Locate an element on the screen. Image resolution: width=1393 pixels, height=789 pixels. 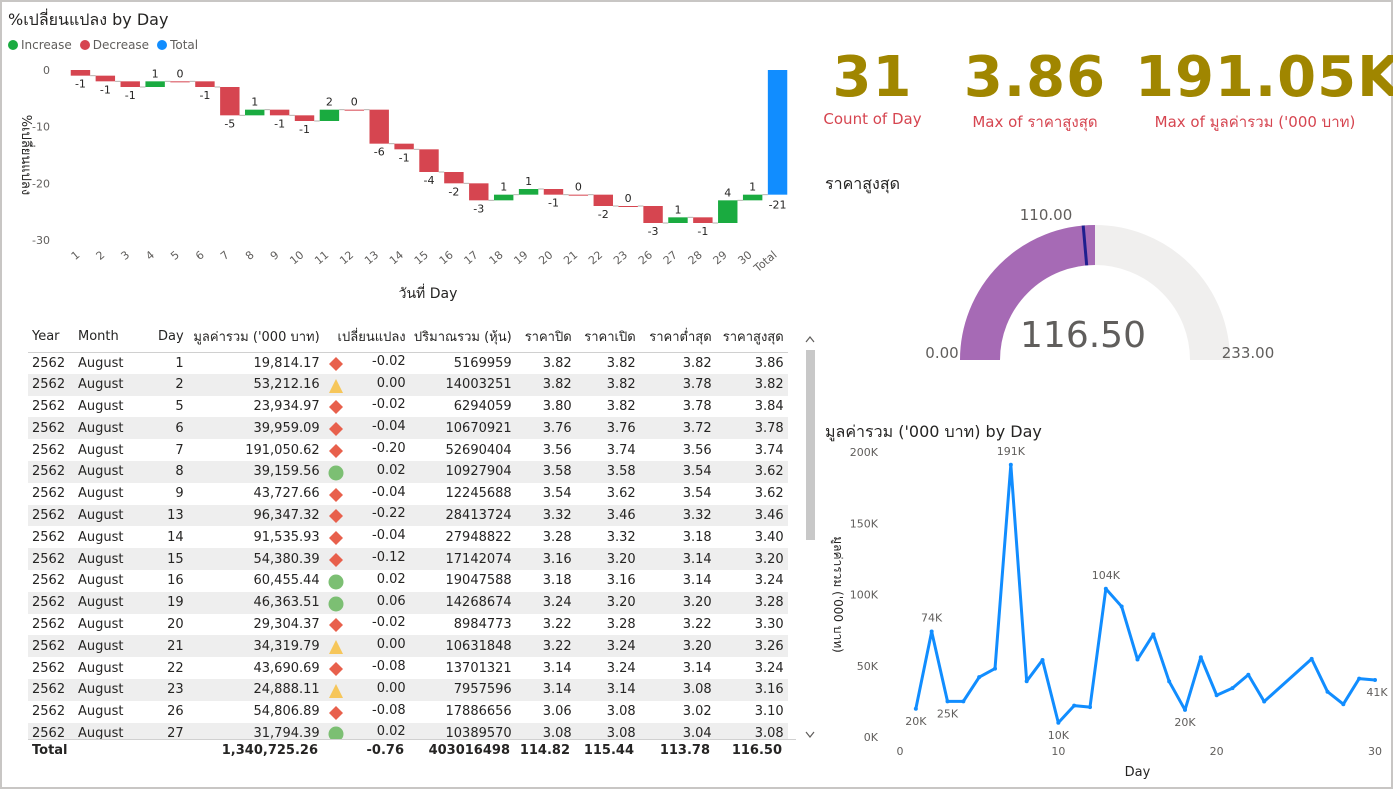
table-header-cell: Day is located at coordinates (171, 337).